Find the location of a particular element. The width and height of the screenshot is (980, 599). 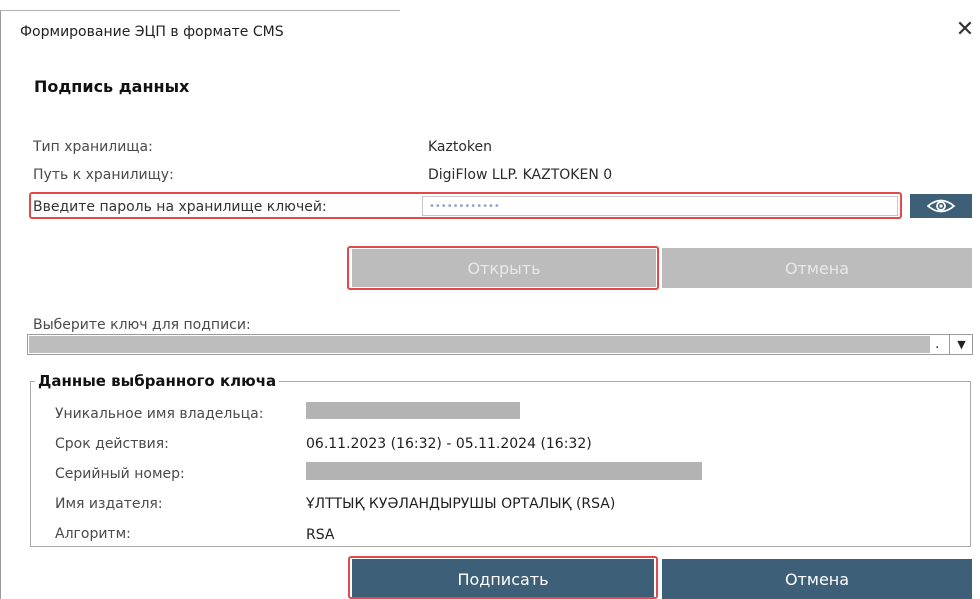

storage-type-label: Тип хранилища: is located at coordinates (93, 147).